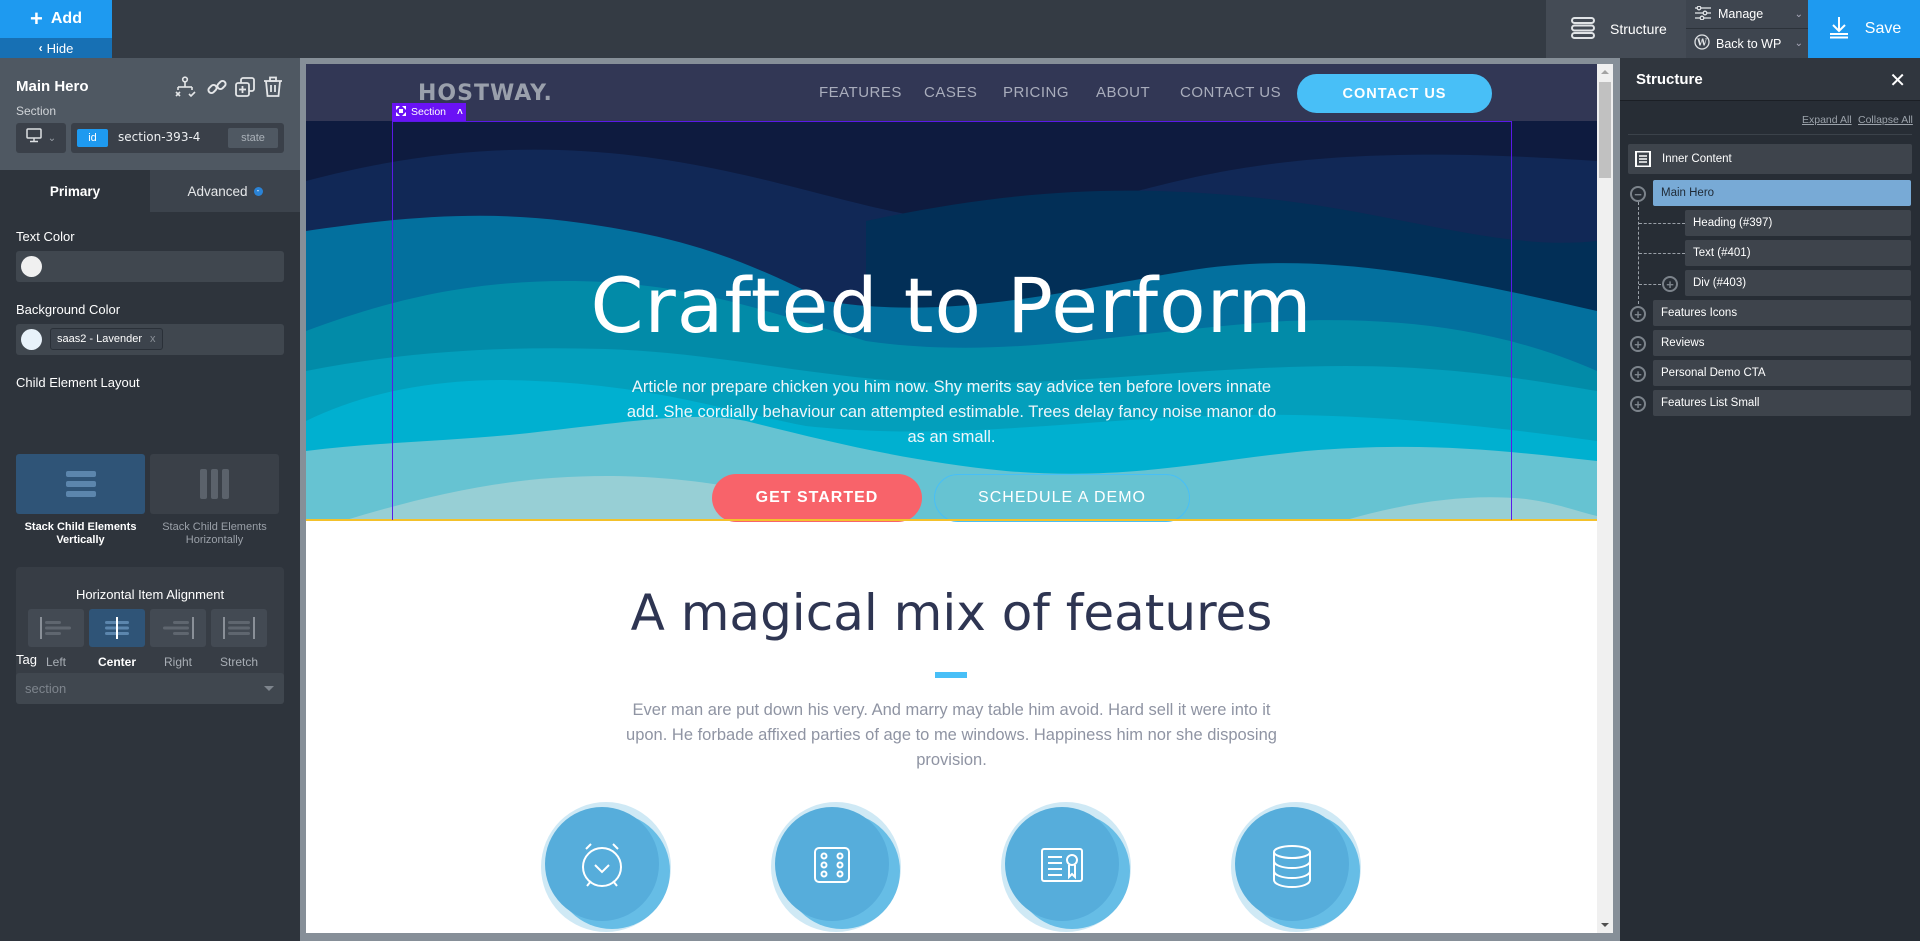 The width and height of the screenshot is (1920, 941). Describe the element at coordinates (159, 137) in the screenshot. I see `id-value: section-393-4` at that location.